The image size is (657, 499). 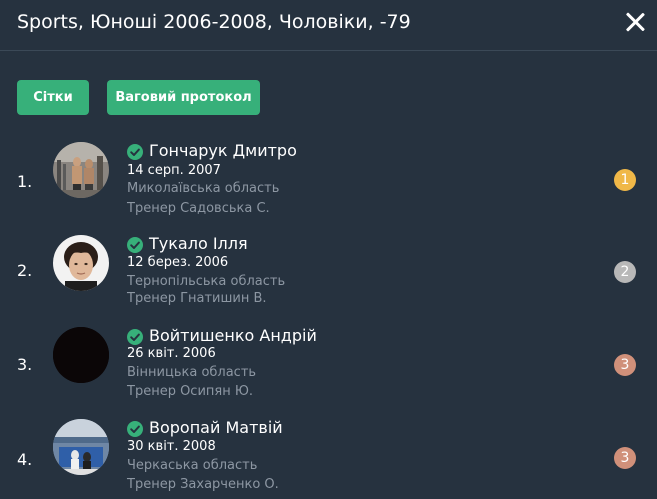 What do you see at coordinates (192, 465) in the screenshot?
I see `region-label: Черкаська область` at bounding box center [192, 465].